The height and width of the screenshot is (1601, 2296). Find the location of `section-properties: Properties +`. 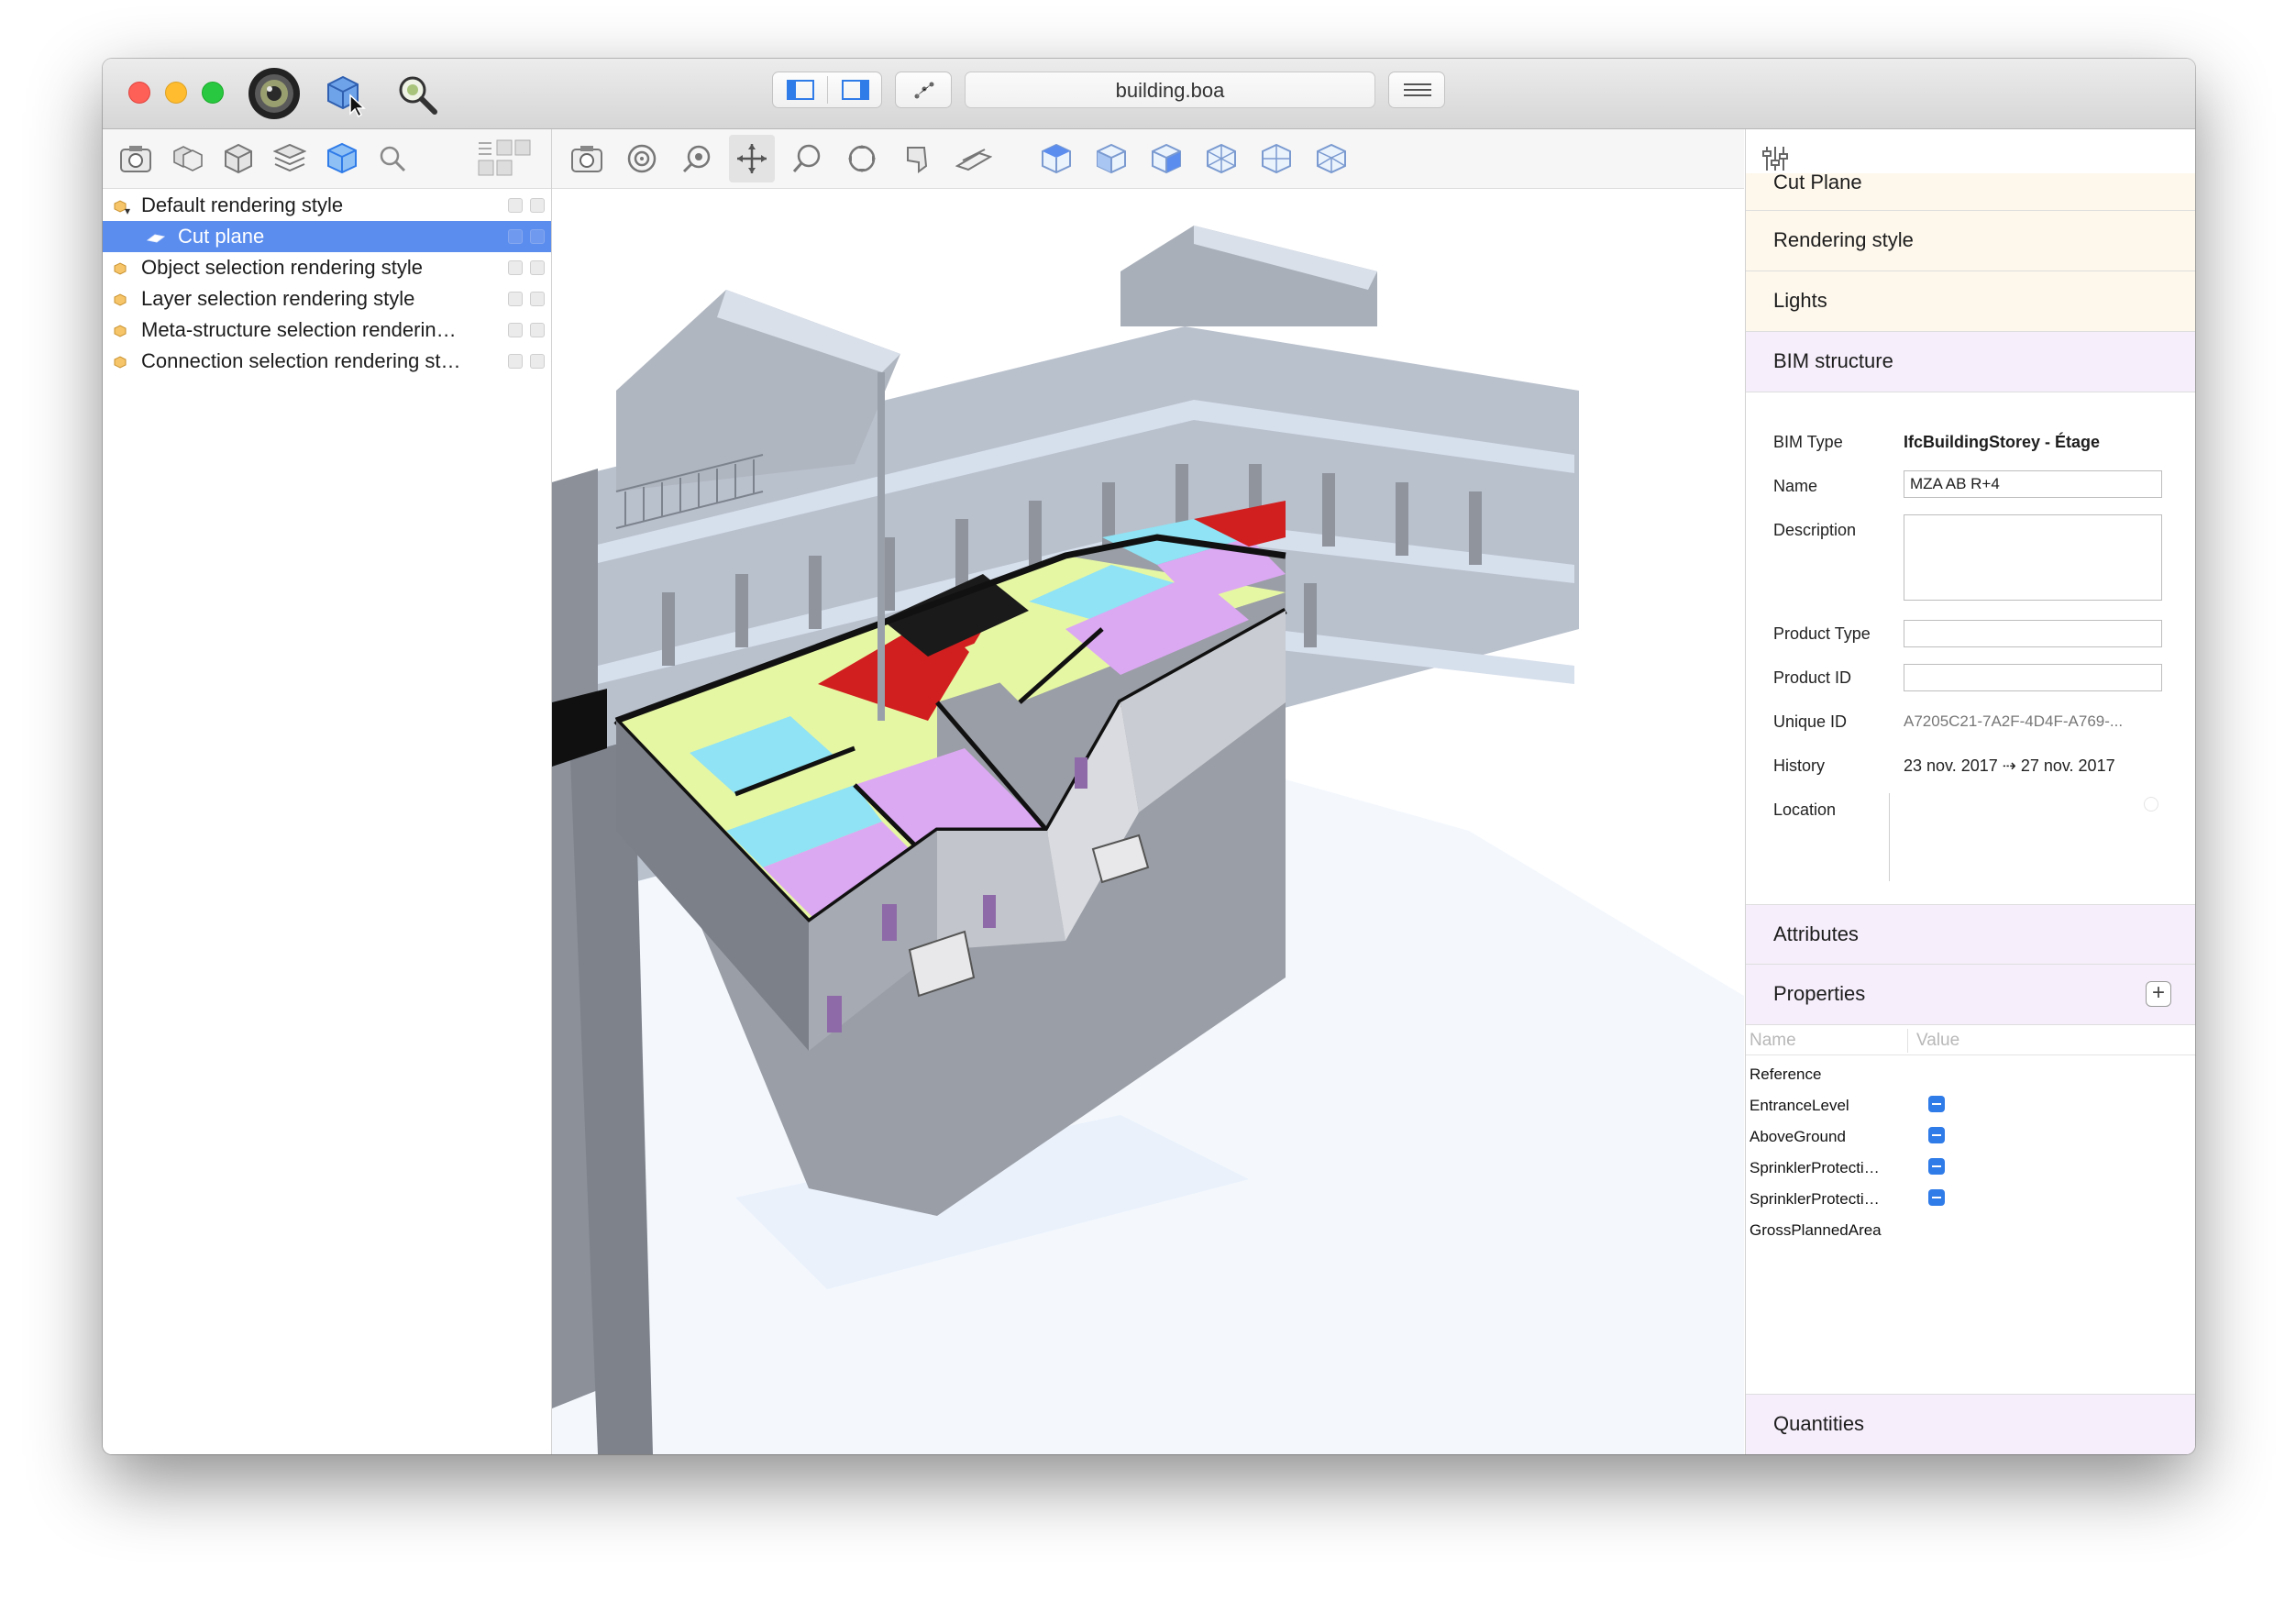

section-properties: Properties + is located at coordinates (1970, 995).